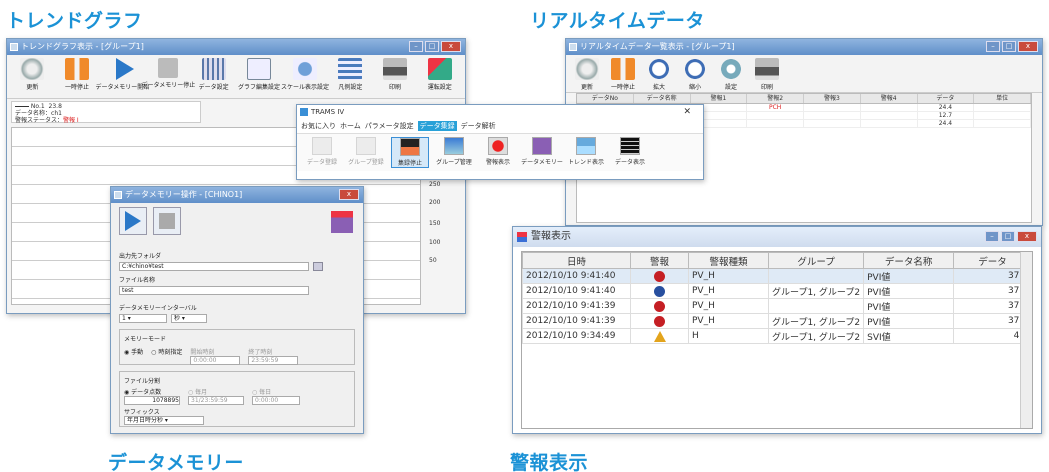 The image size is (1049, 472). What do you see at coordinates (189, 318) in the screenshot?
I see `interval-unit-select: 秒 ▾` at bounding box center [189, 318].